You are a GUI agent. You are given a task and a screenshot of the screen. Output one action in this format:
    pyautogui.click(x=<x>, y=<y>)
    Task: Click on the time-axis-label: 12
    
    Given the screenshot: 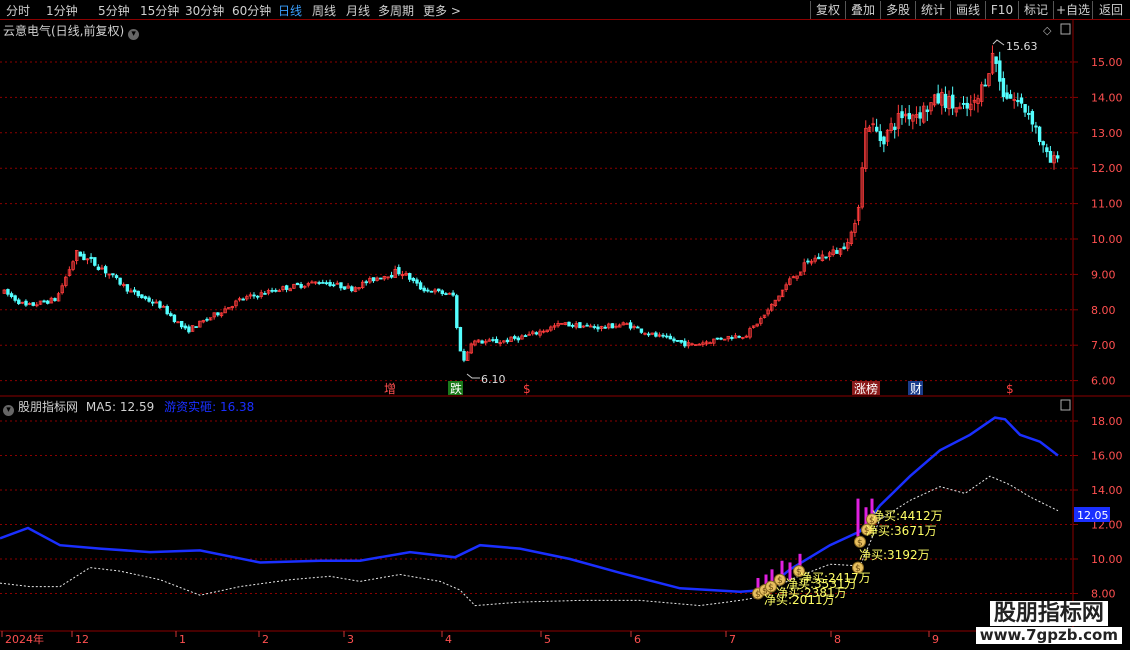 What is the action you would take?
    pyautogui.click(x=82, y=639)
    